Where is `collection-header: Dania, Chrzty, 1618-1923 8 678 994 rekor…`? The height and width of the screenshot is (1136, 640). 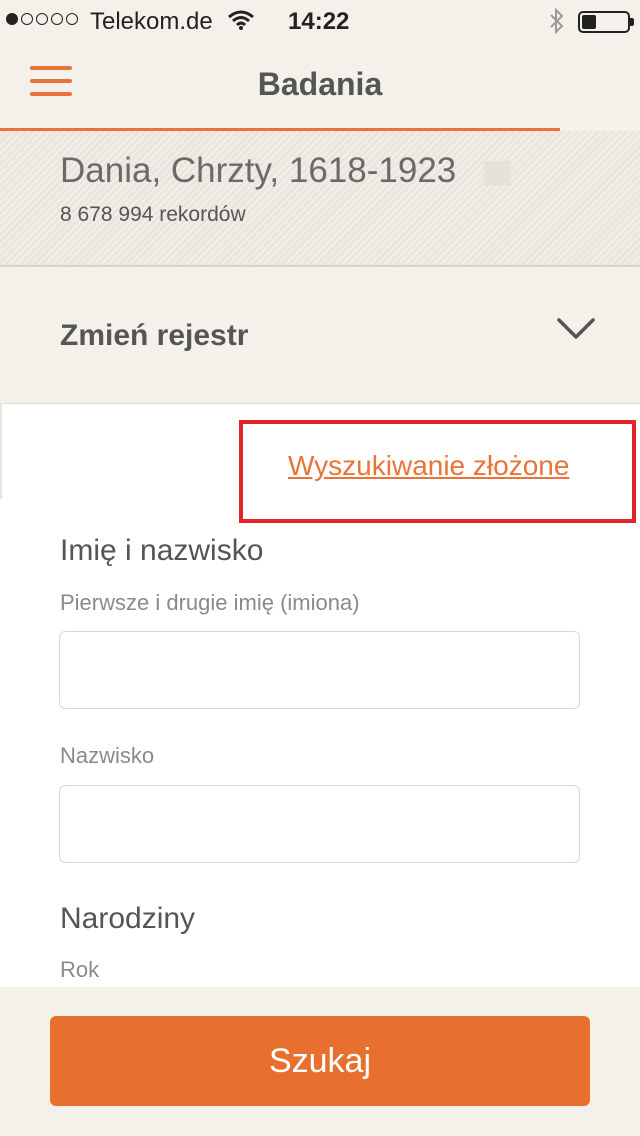
collection-header: Dania, Chrzty, 1618-1923 8 678 994 rekor… is located at coordinates (320, 199).